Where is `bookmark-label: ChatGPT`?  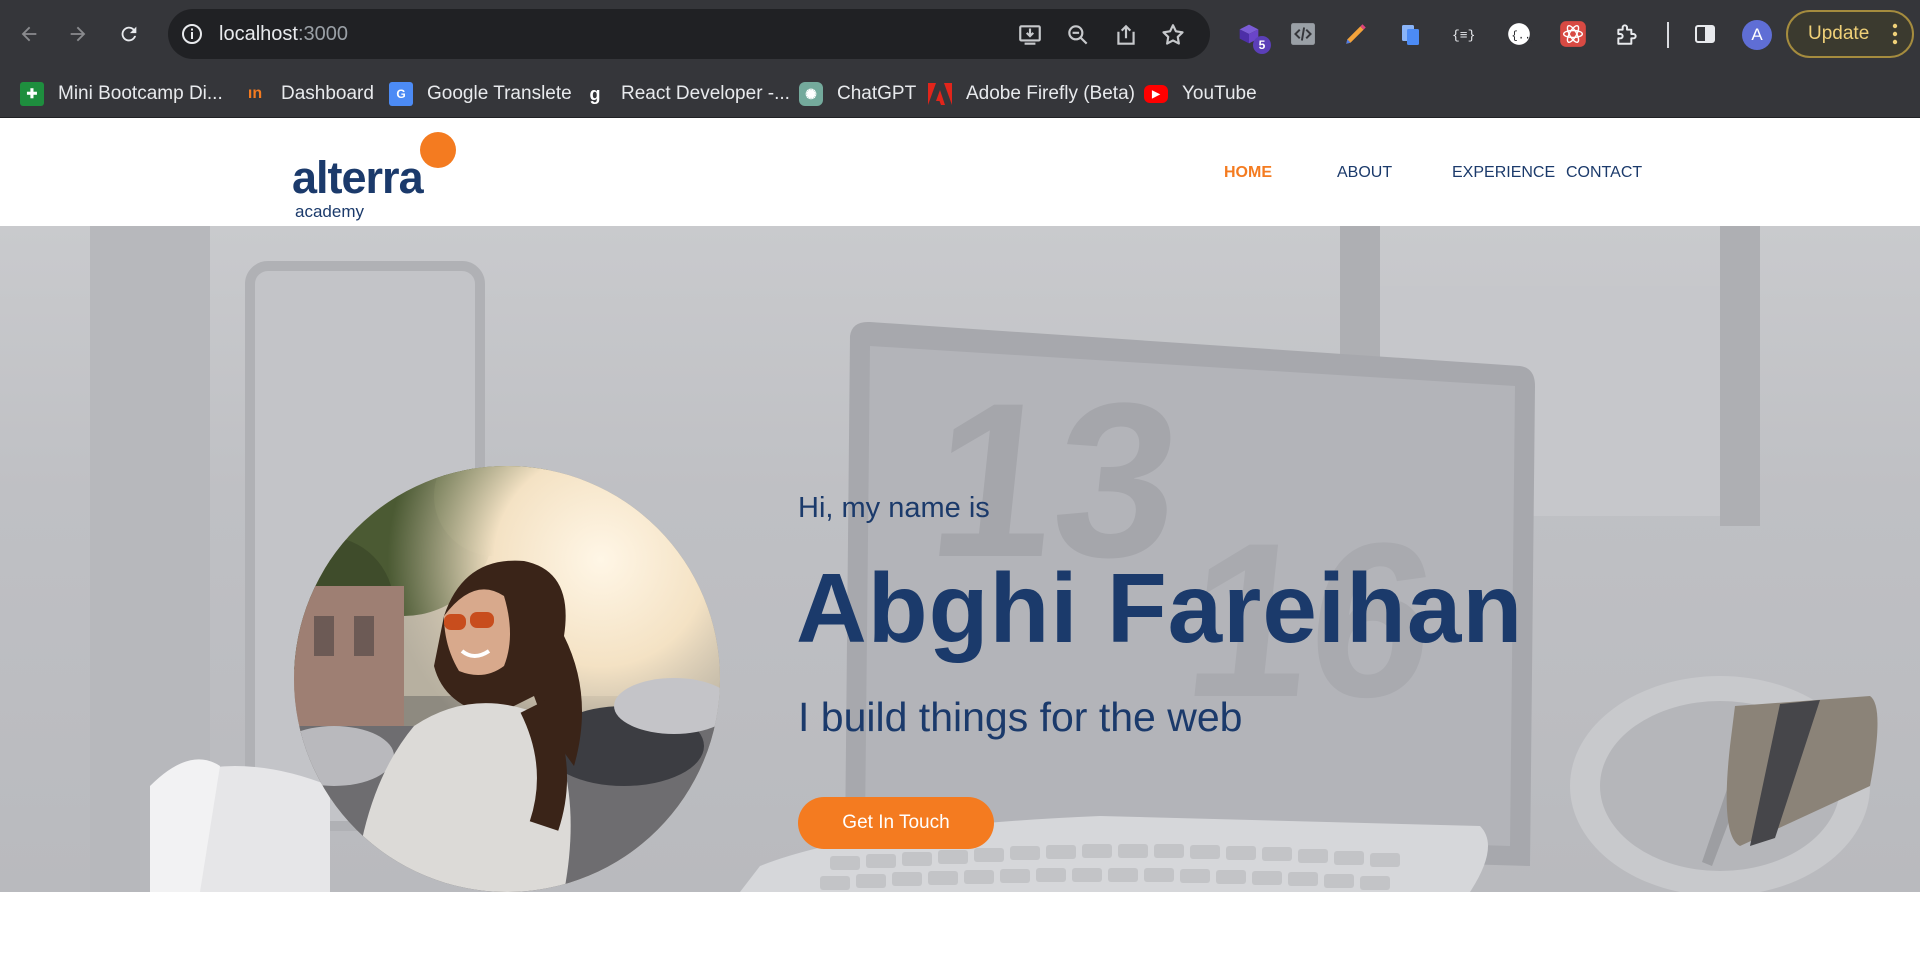
bookmark-label: ChatGPT is located at coordinates (877, 93).